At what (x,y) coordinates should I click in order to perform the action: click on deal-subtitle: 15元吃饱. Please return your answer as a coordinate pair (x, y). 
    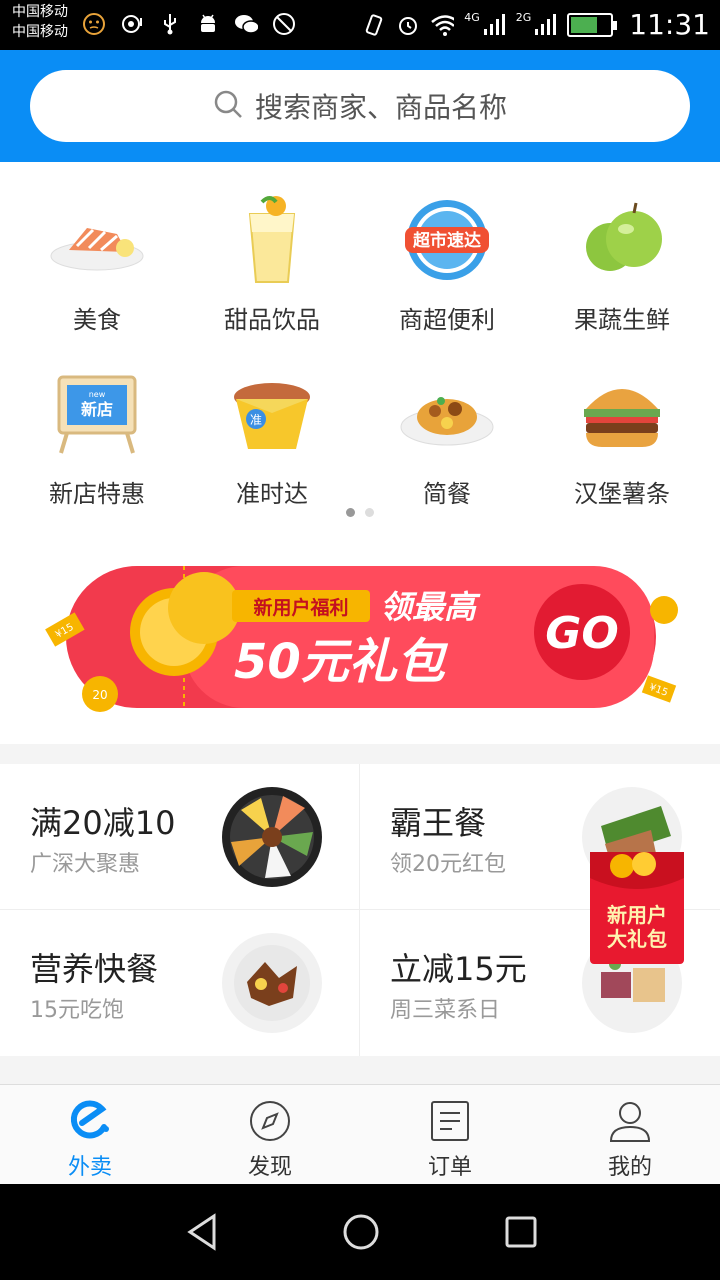
    Looking at the image, I should click on (77, 1010).